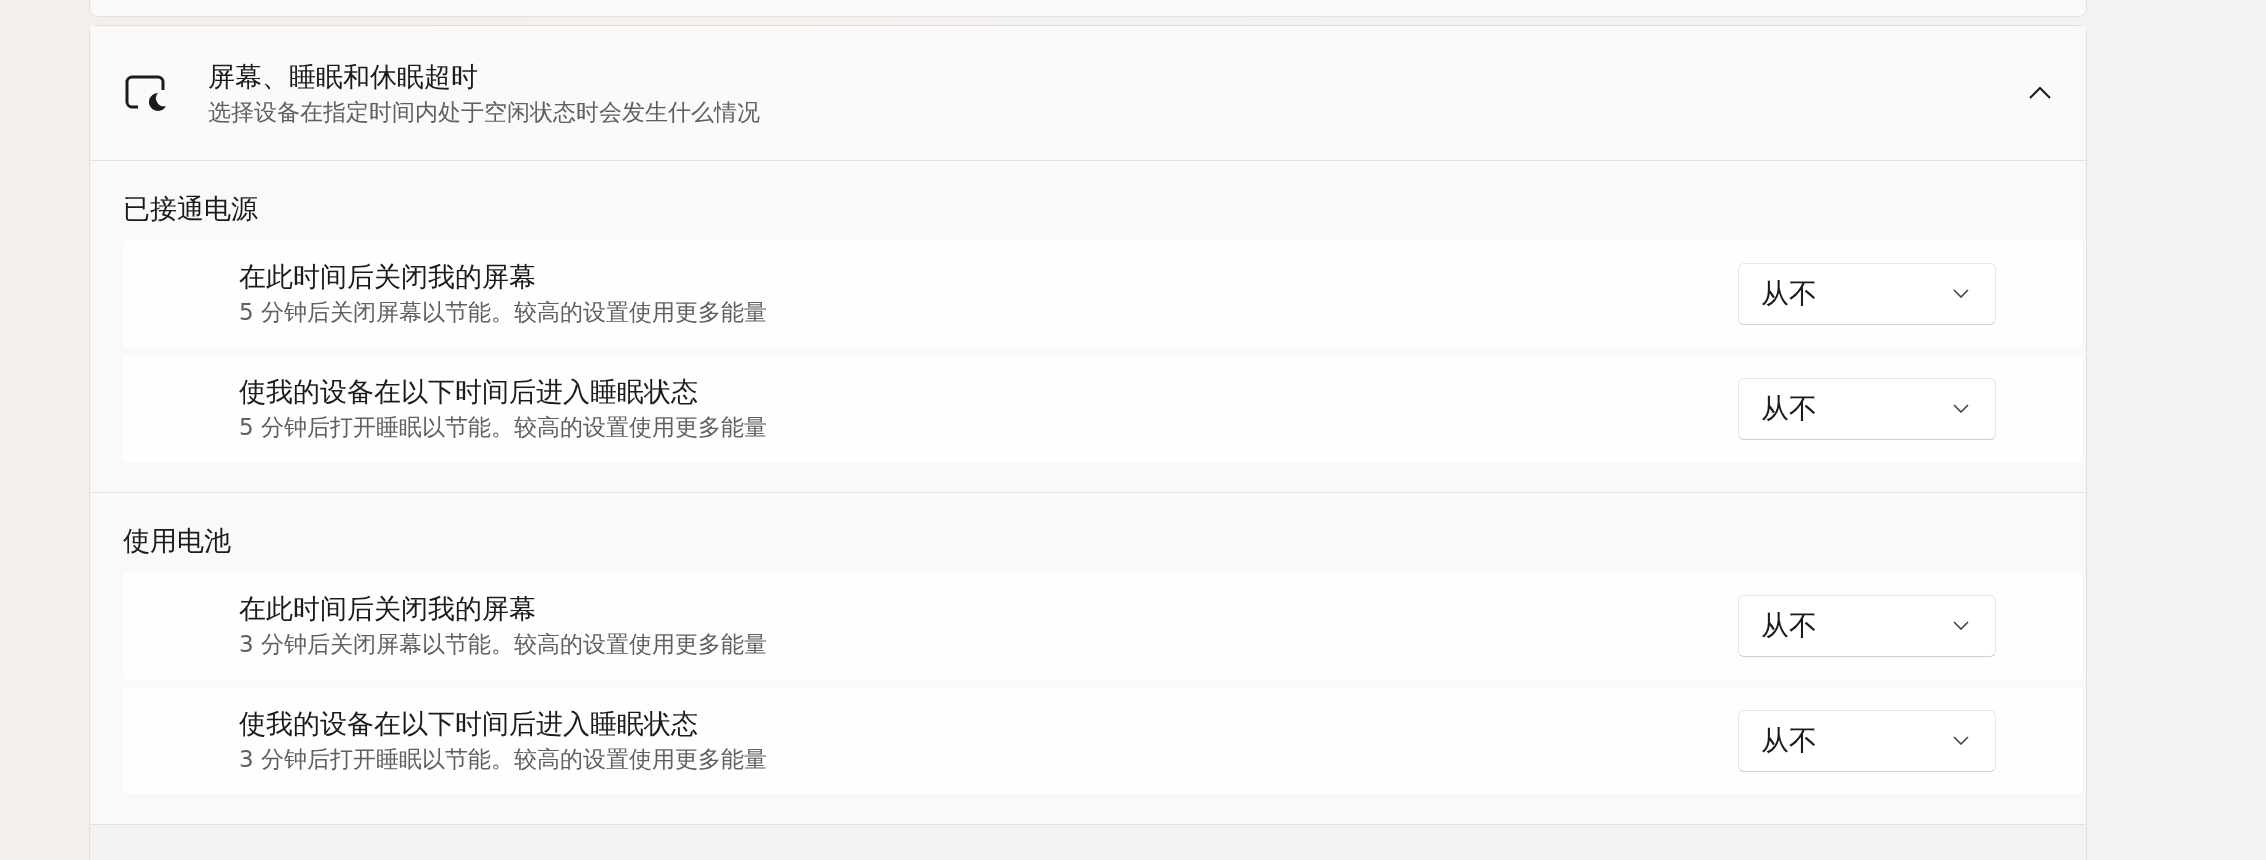  What do you see at coordinates (343, 76) in the screenshot?
I see `section-title: 屏幕、睡眠和休眠超时` at bounding box center [343, 76].